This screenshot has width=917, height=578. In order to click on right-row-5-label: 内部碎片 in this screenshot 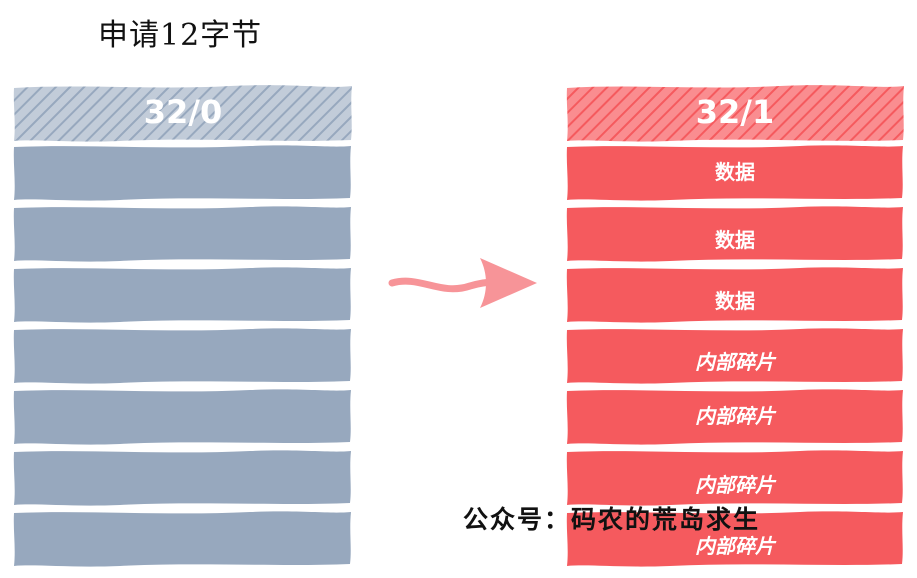, I will do `click(735, 416)`.